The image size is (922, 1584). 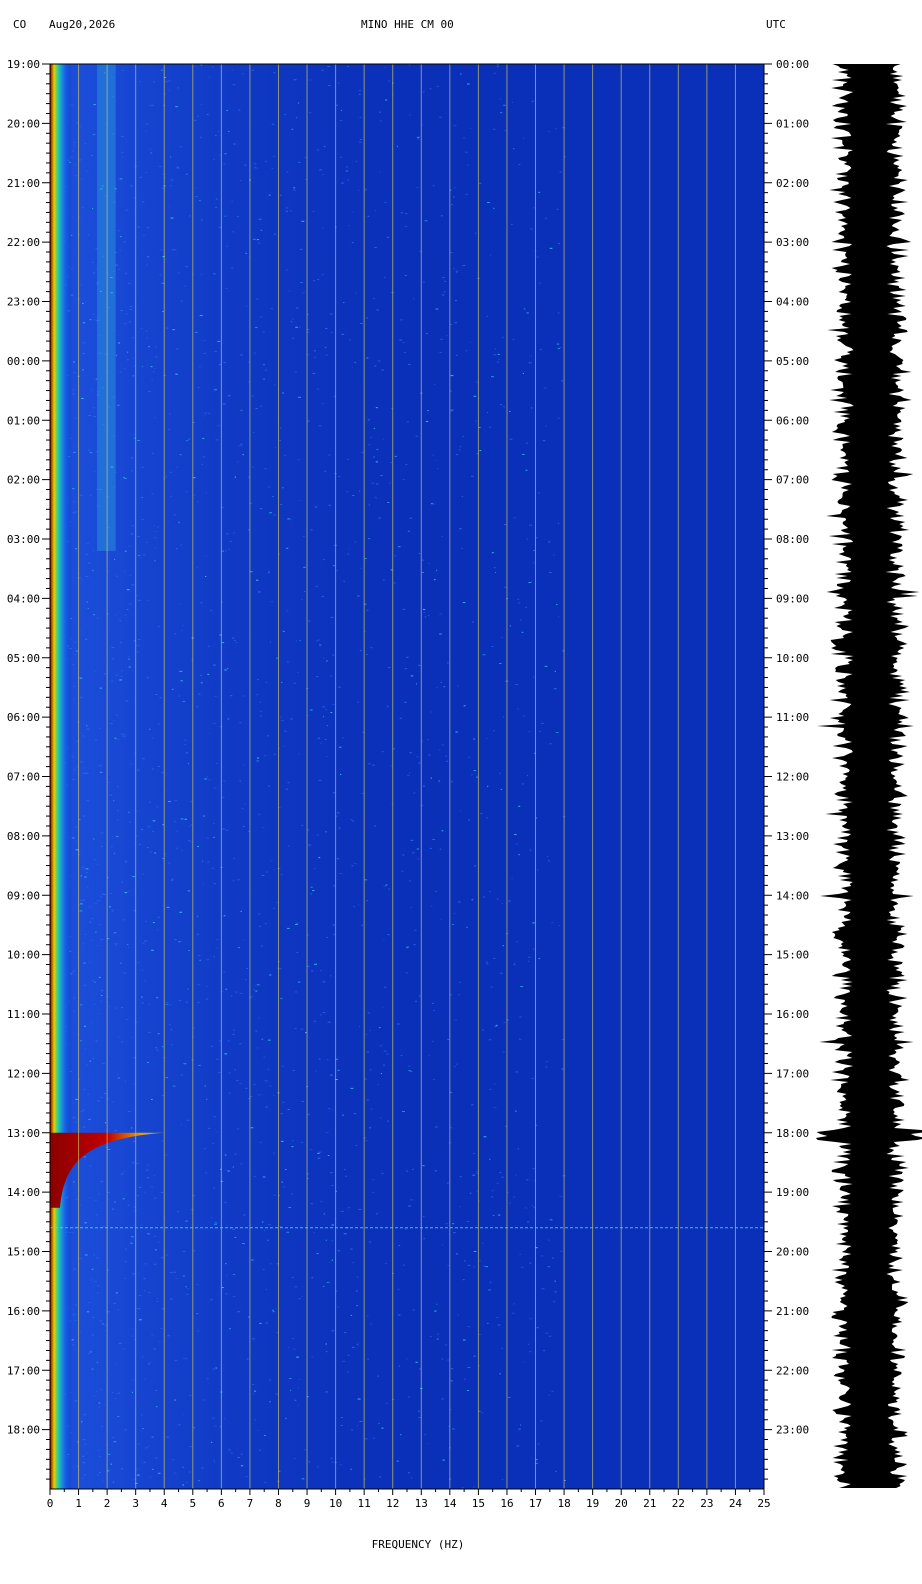 What do you see at coordinates (23, 895) in the screenshot?
I see `left-time-label-14: 09:00` at bounding box center [23, 895].